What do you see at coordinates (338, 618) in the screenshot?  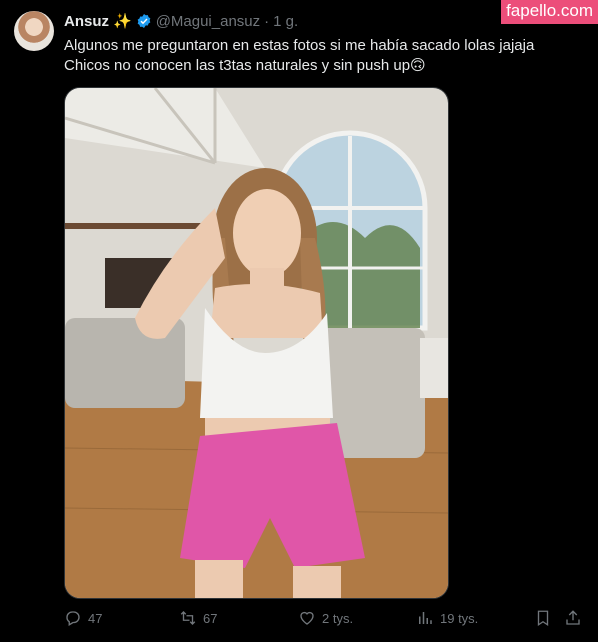 I see `like-count: 2 tys.` at bounding box center [338, 618].